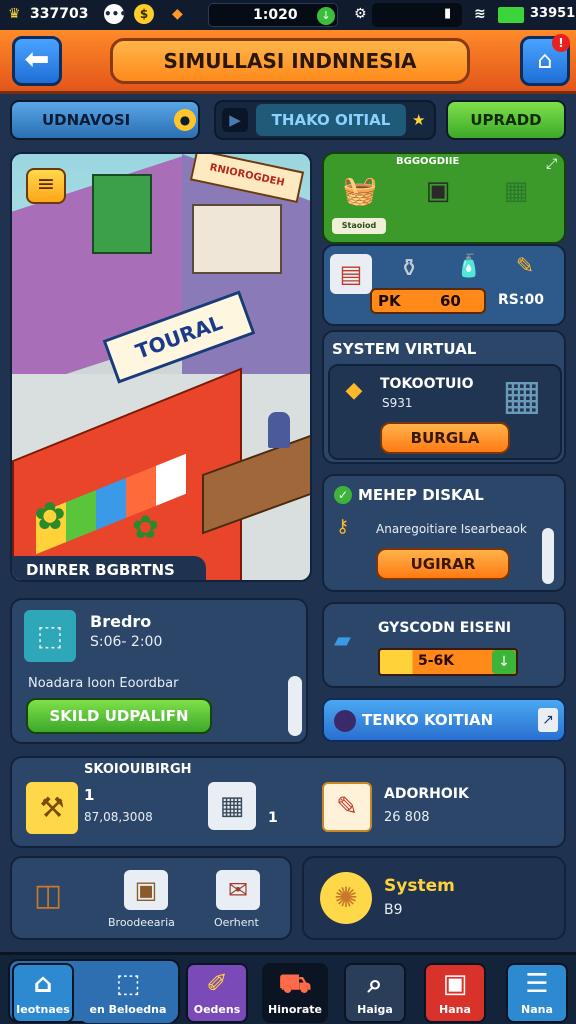  What do you see at coordinates (351, 274) in the screenshot?
I see `product-box-icon: ▤` at bounding box center [351, 274].